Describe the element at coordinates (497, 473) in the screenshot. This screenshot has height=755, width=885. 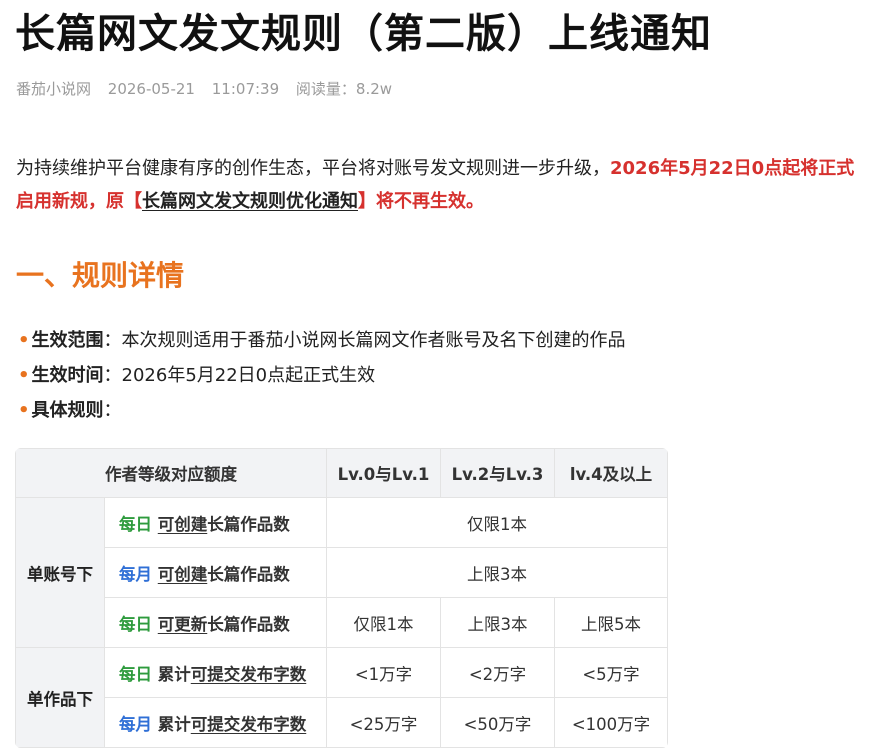
I see `header-lv2-3: Lv.2与Lv.3` at that location.